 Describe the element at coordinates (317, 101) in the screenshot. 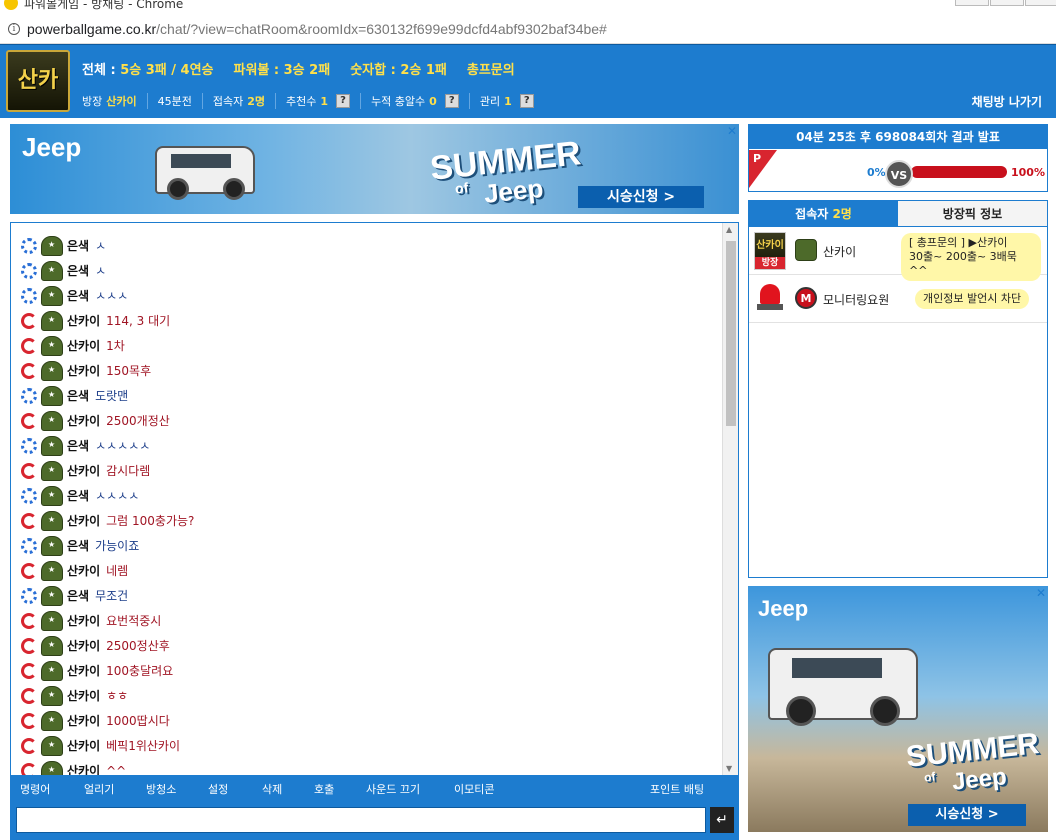

I see `recommend-info: 추천수 1?` at that location.